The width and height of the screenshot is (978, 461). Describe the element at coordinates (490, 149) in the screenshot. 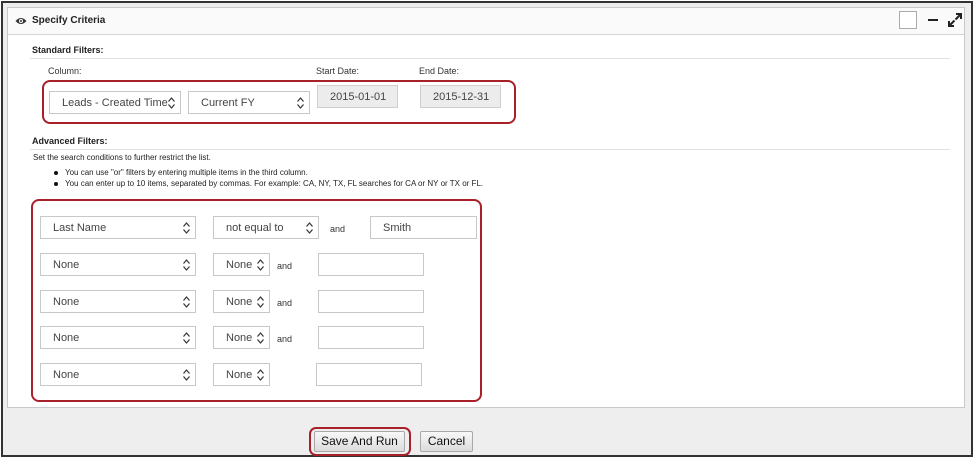

I see `advanced-divider` at that location.